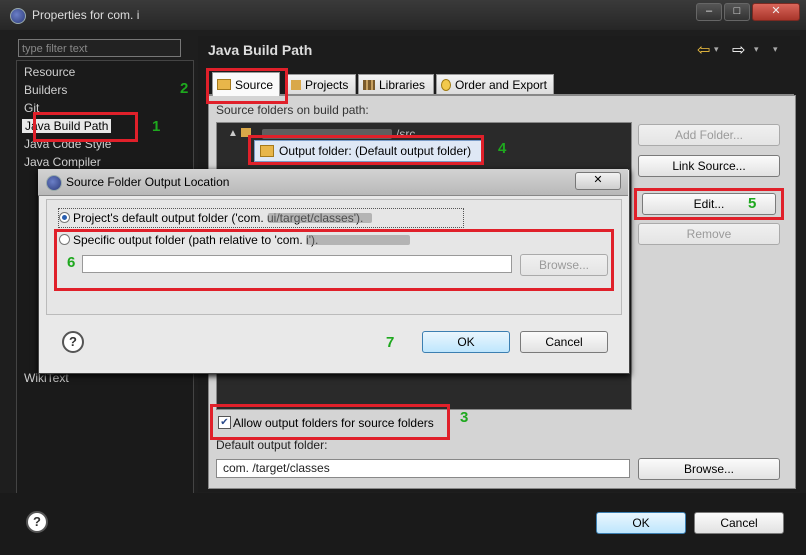 This screenshot has height=555, width=806. What do you see at coordinates (37, 522) in the screenshot?
I see `help-icon: ?` at bounding box center [37, 522].